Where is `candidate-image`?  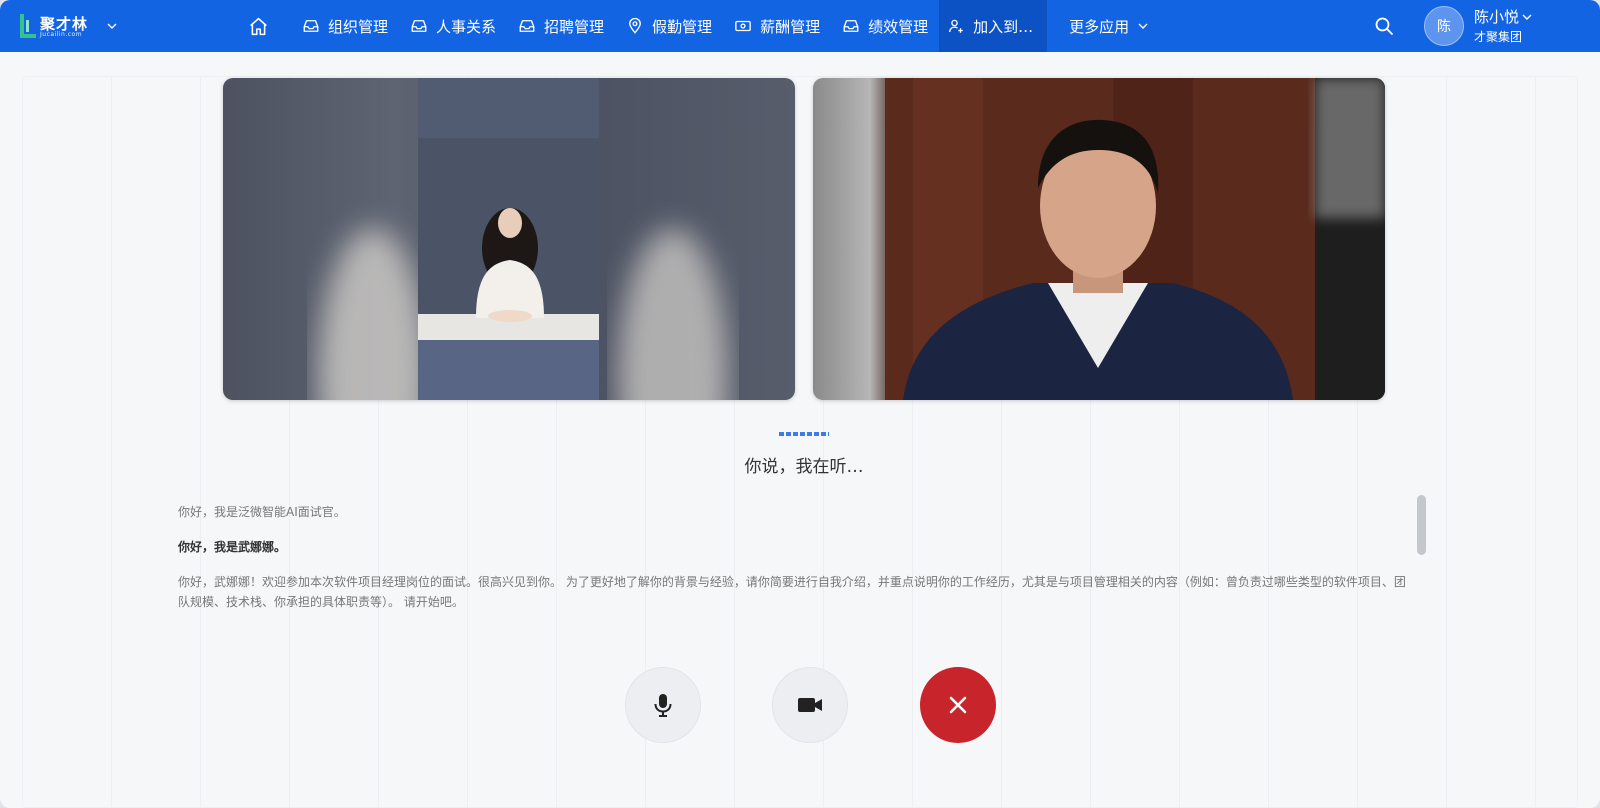 candidate-image is located at coordinates (1135, 239).